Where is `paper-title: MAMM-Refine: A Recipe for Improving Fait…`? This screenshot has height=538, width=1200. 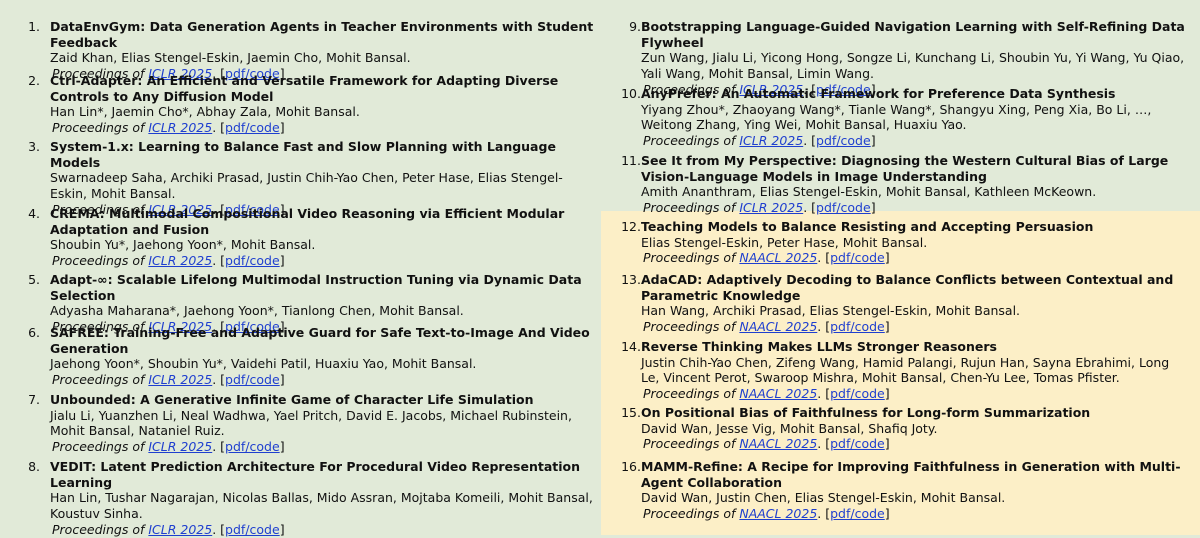 paper-title: MAMM-Refine: A Recipe for Improving Fait… is located at coordinates (911, 474).